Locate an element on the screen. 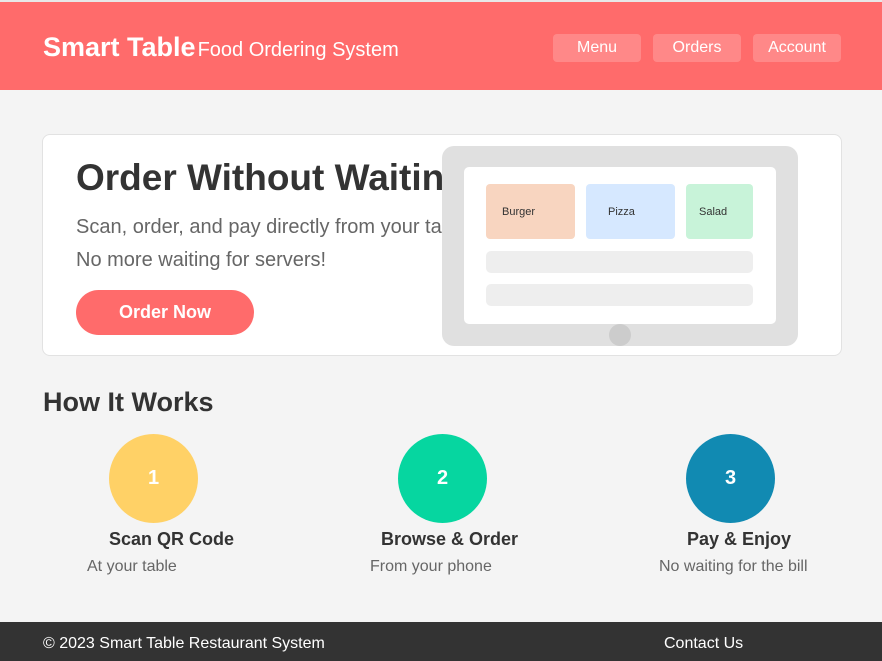  brand: Smart Table Food Ordering System is located at coordinates (221, 47).